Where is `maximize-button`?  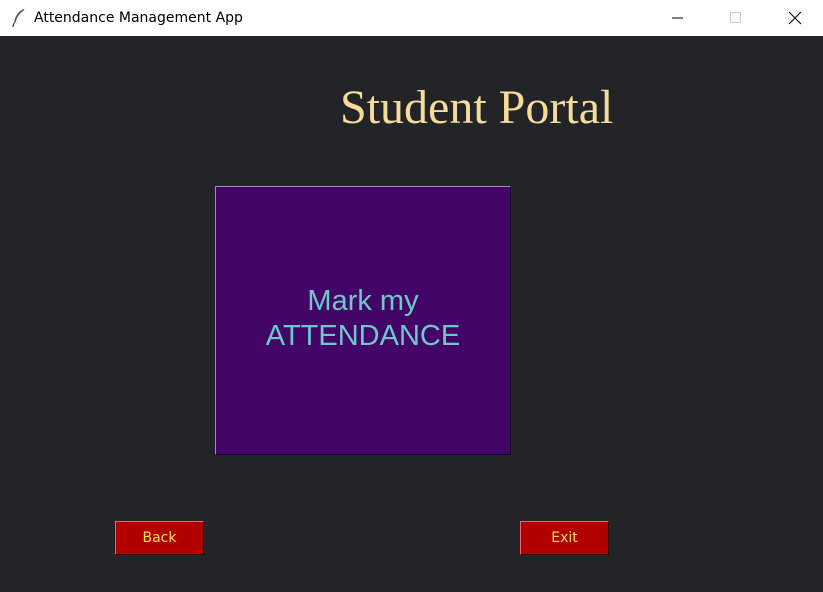
maximize-button is located at coordinates (736, 18).